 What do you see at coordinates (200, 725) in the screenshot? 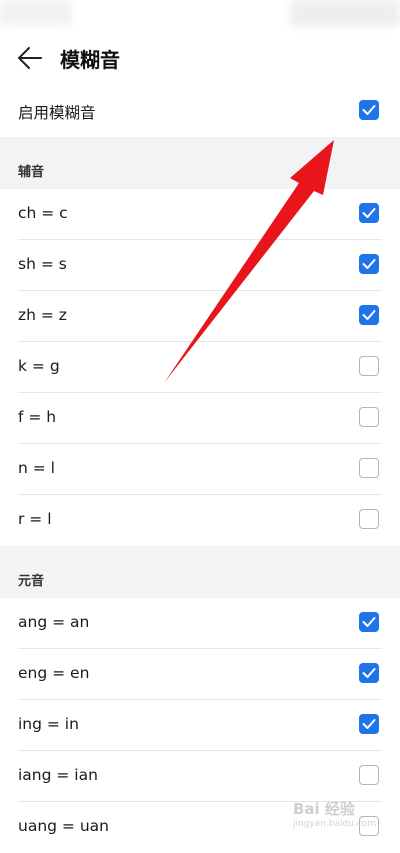
I see `fuzzy-rule-row: ing = in` at bounding box center [200, 725].